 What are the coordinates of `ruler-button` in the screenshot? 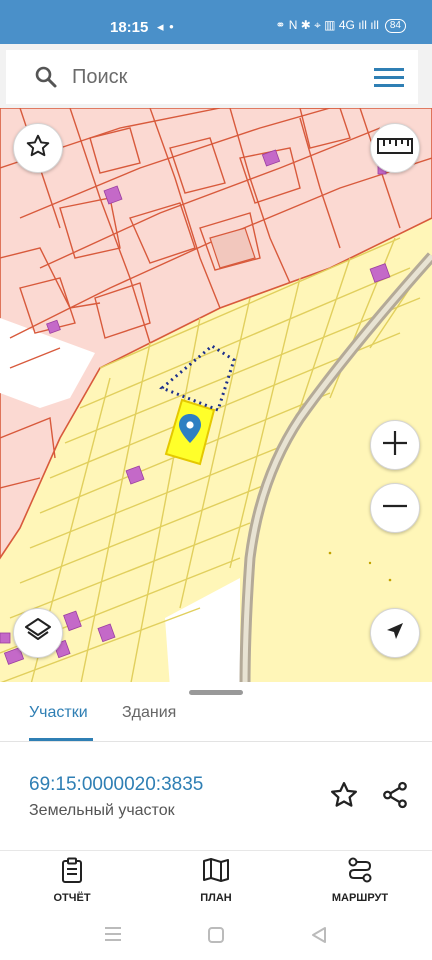 It's located at (395, 148).